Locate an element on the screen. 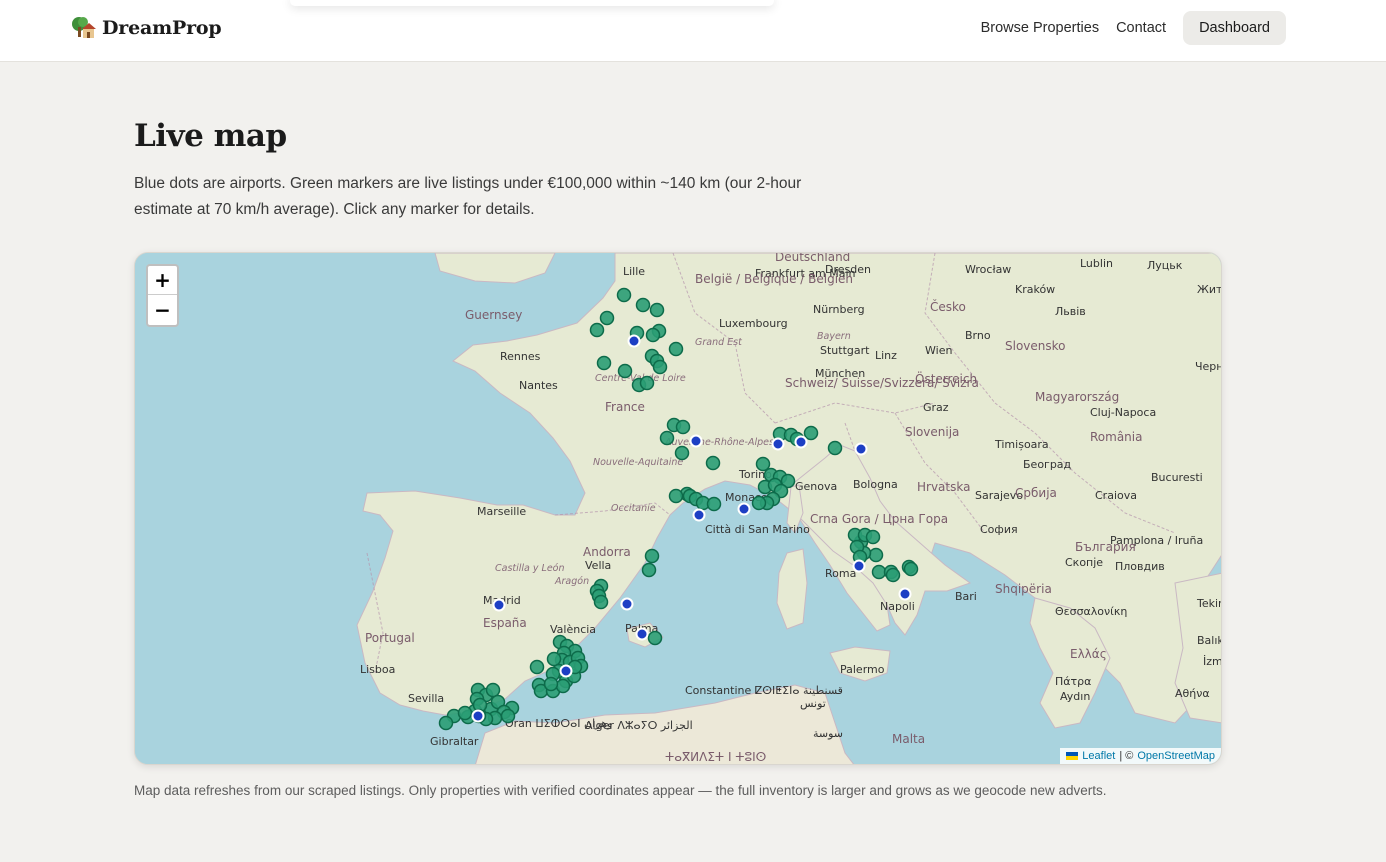 This screenshot has width=1386, height=862. nav-contact: Contact is located at coordinates (1141, 28).